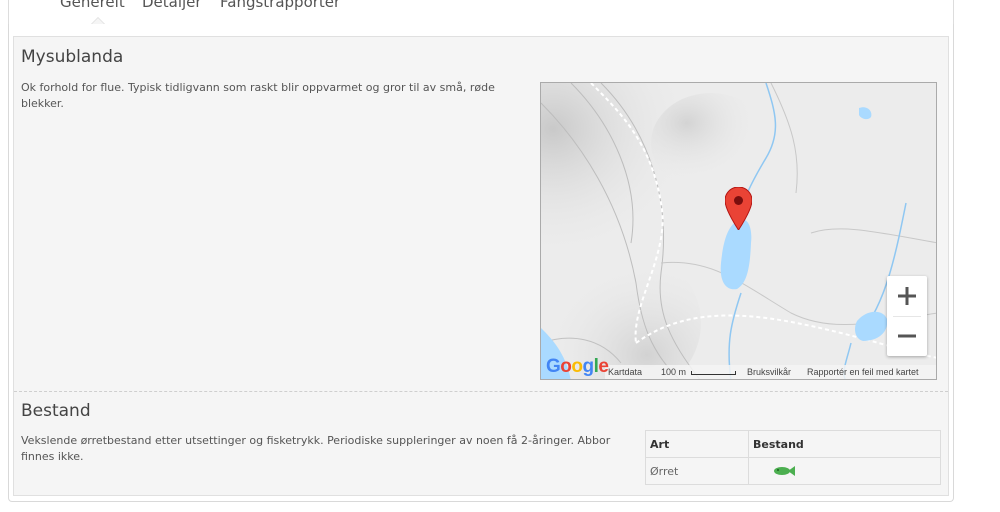 Image resolution: width=1000 pixels, height=512 pixels. Describe the element at coordinates (280, 5) in the screenshot. I see `tab-fangstrapporter: Fangstrapporter` at that location.